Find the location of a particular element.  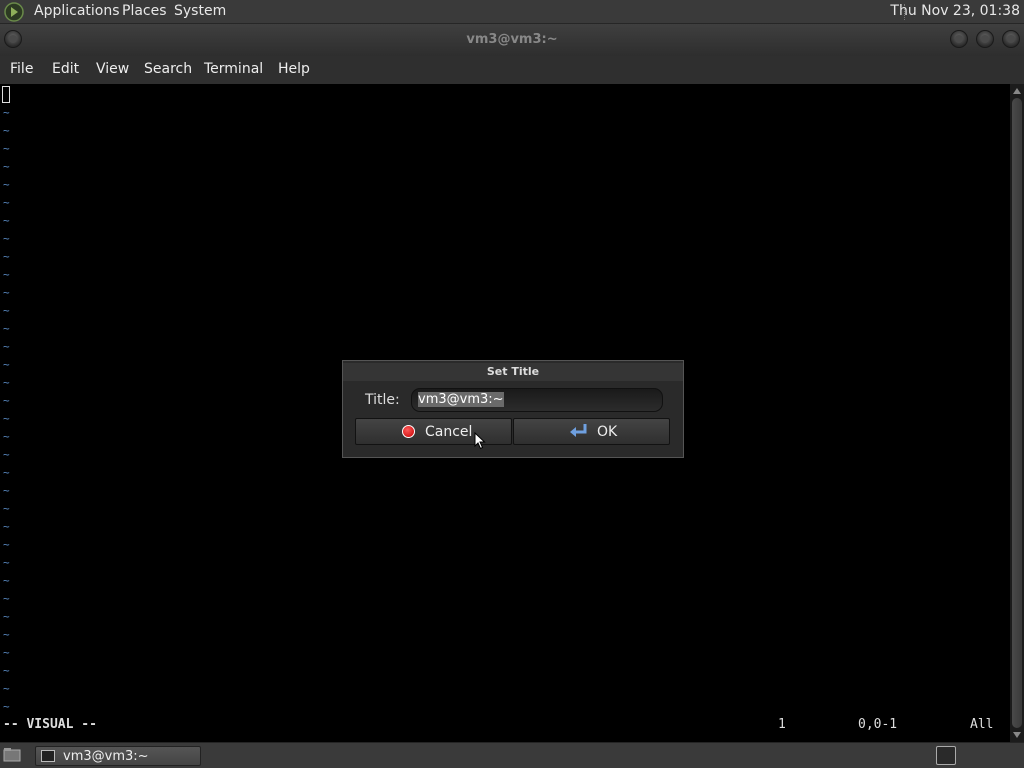

taskbar-window-button: vm3@vm3:~ is located at coordinates (118, 756).